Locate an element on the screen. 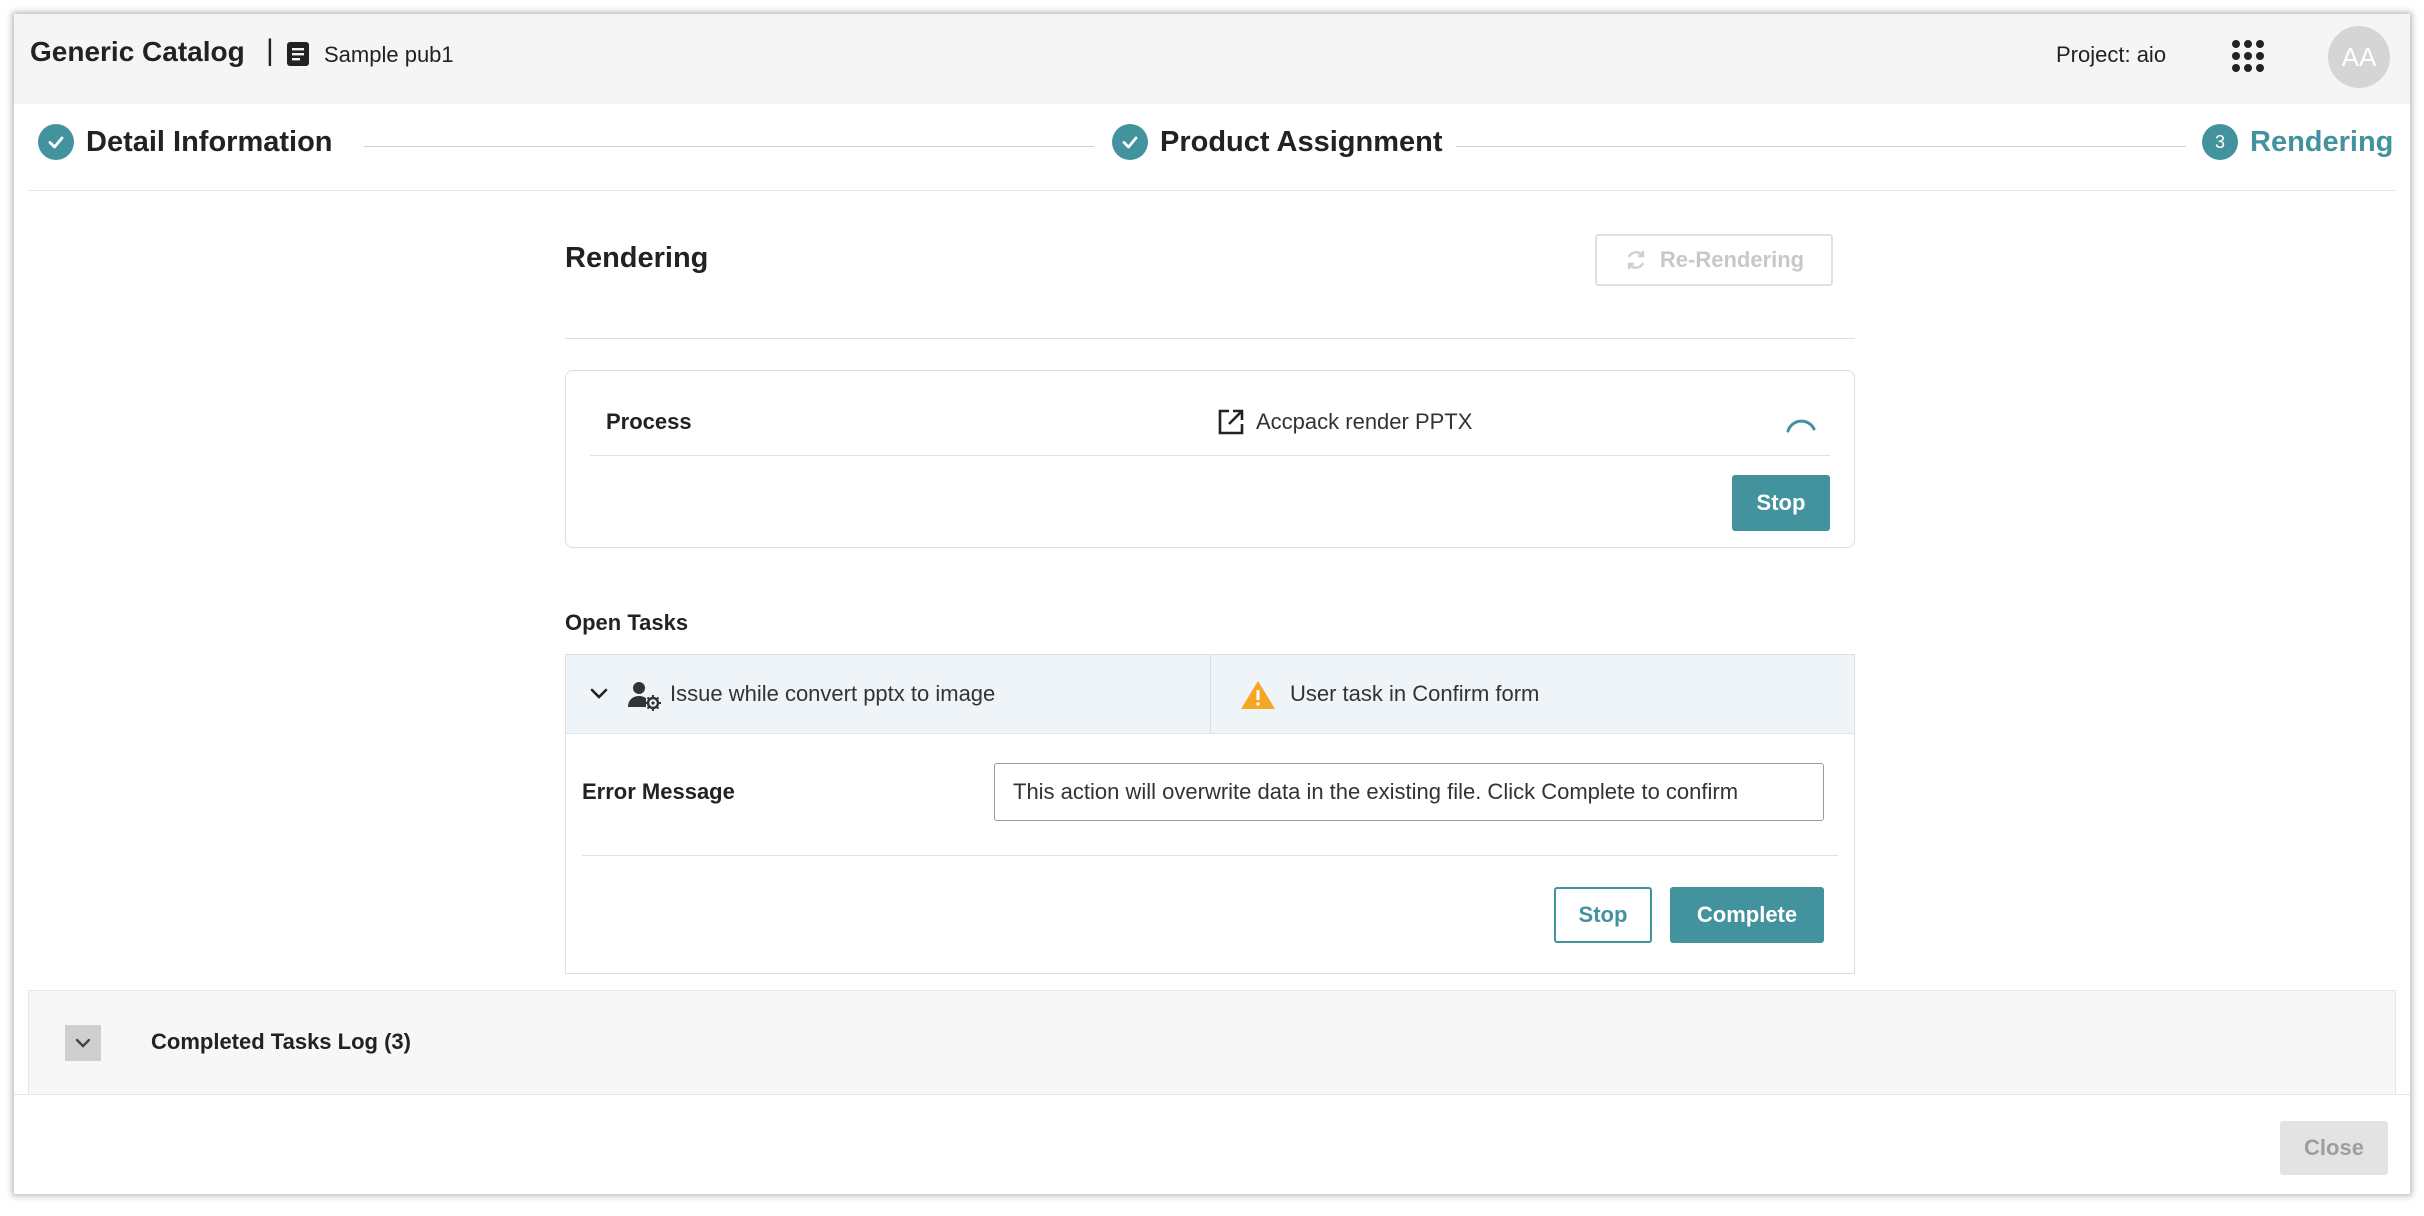 This screenshot has width=2424, height=1216. footer-bar: Close is located at coordinates (1212, 1144).